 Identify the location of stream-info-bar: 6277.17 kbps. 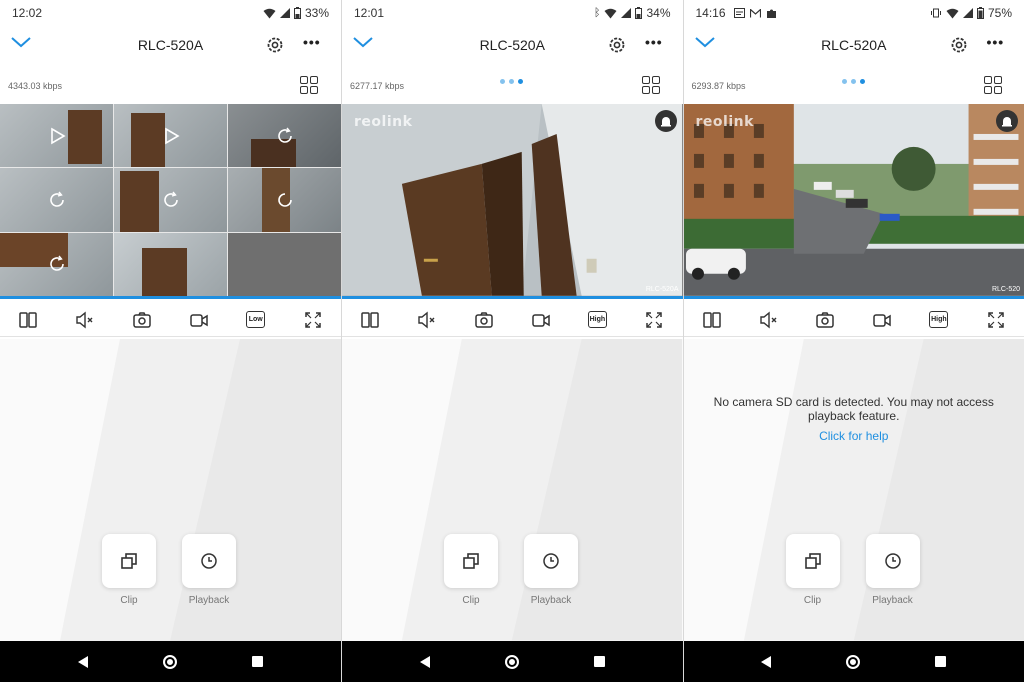
(512, 86).